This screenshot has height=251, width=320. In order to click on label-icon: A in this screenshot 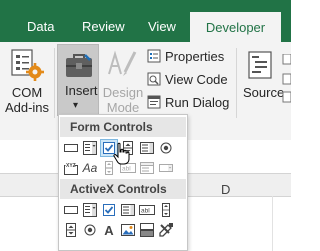, I will do `click(109, 230)`.